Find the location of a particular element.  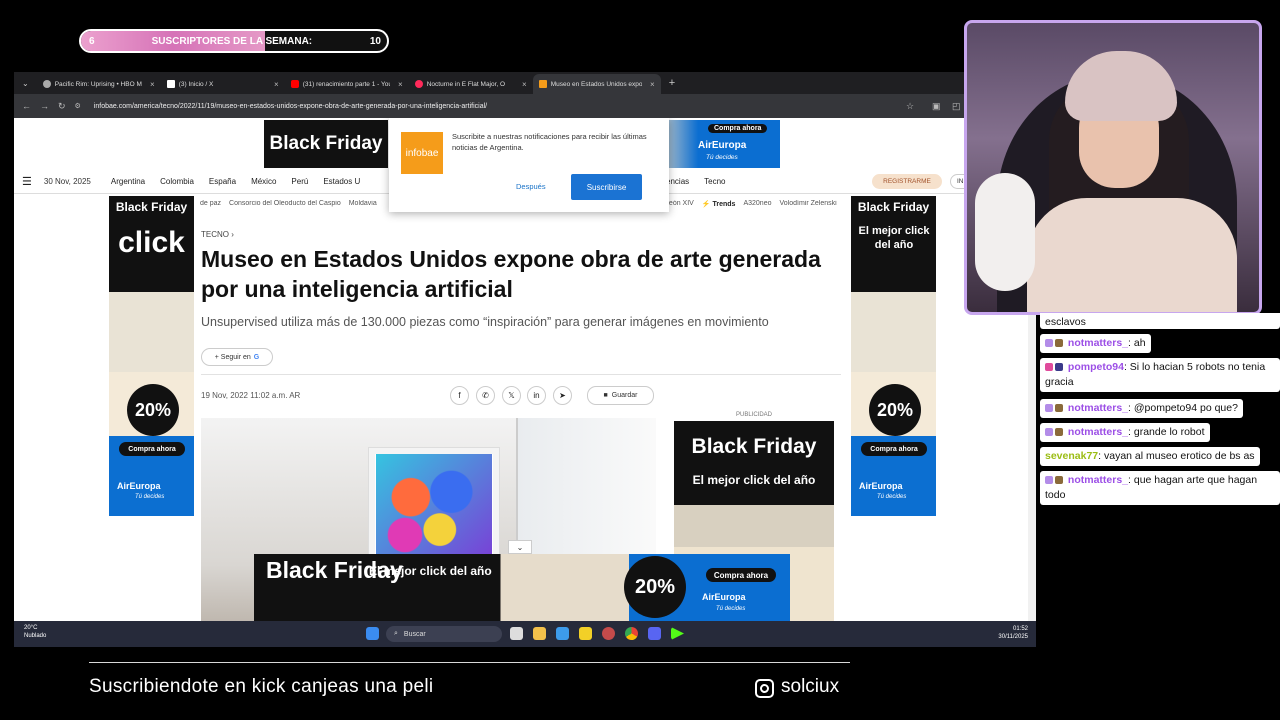

trend-item: Consorcio del Oleoducto del Caspio is located at coordinates (285, 207).